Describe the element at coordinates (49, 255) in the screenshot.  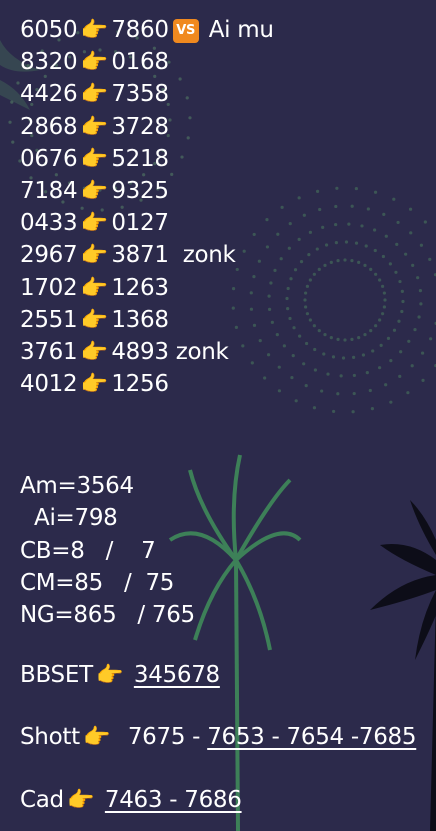
I see `number-left: 2967` at that location.